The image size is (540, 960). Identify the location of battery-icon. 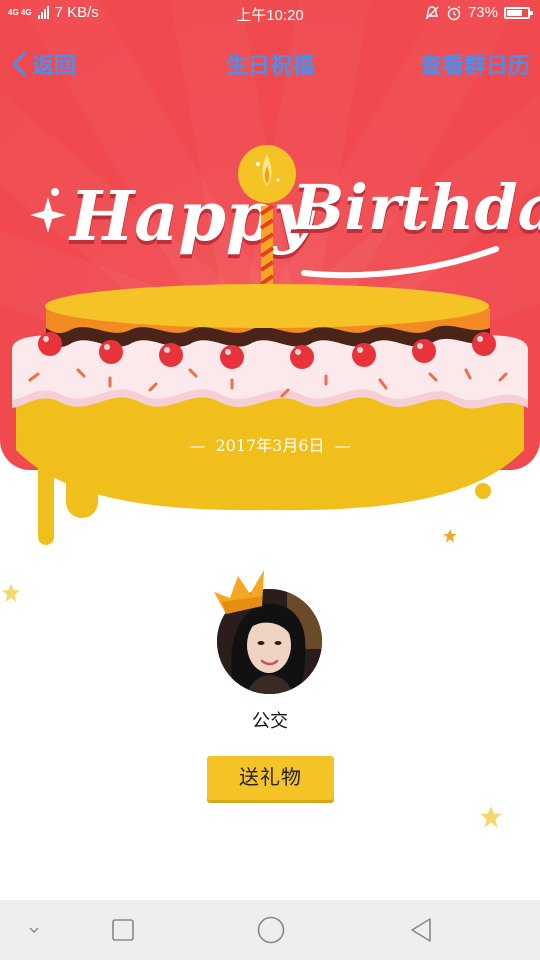
(518, 12).